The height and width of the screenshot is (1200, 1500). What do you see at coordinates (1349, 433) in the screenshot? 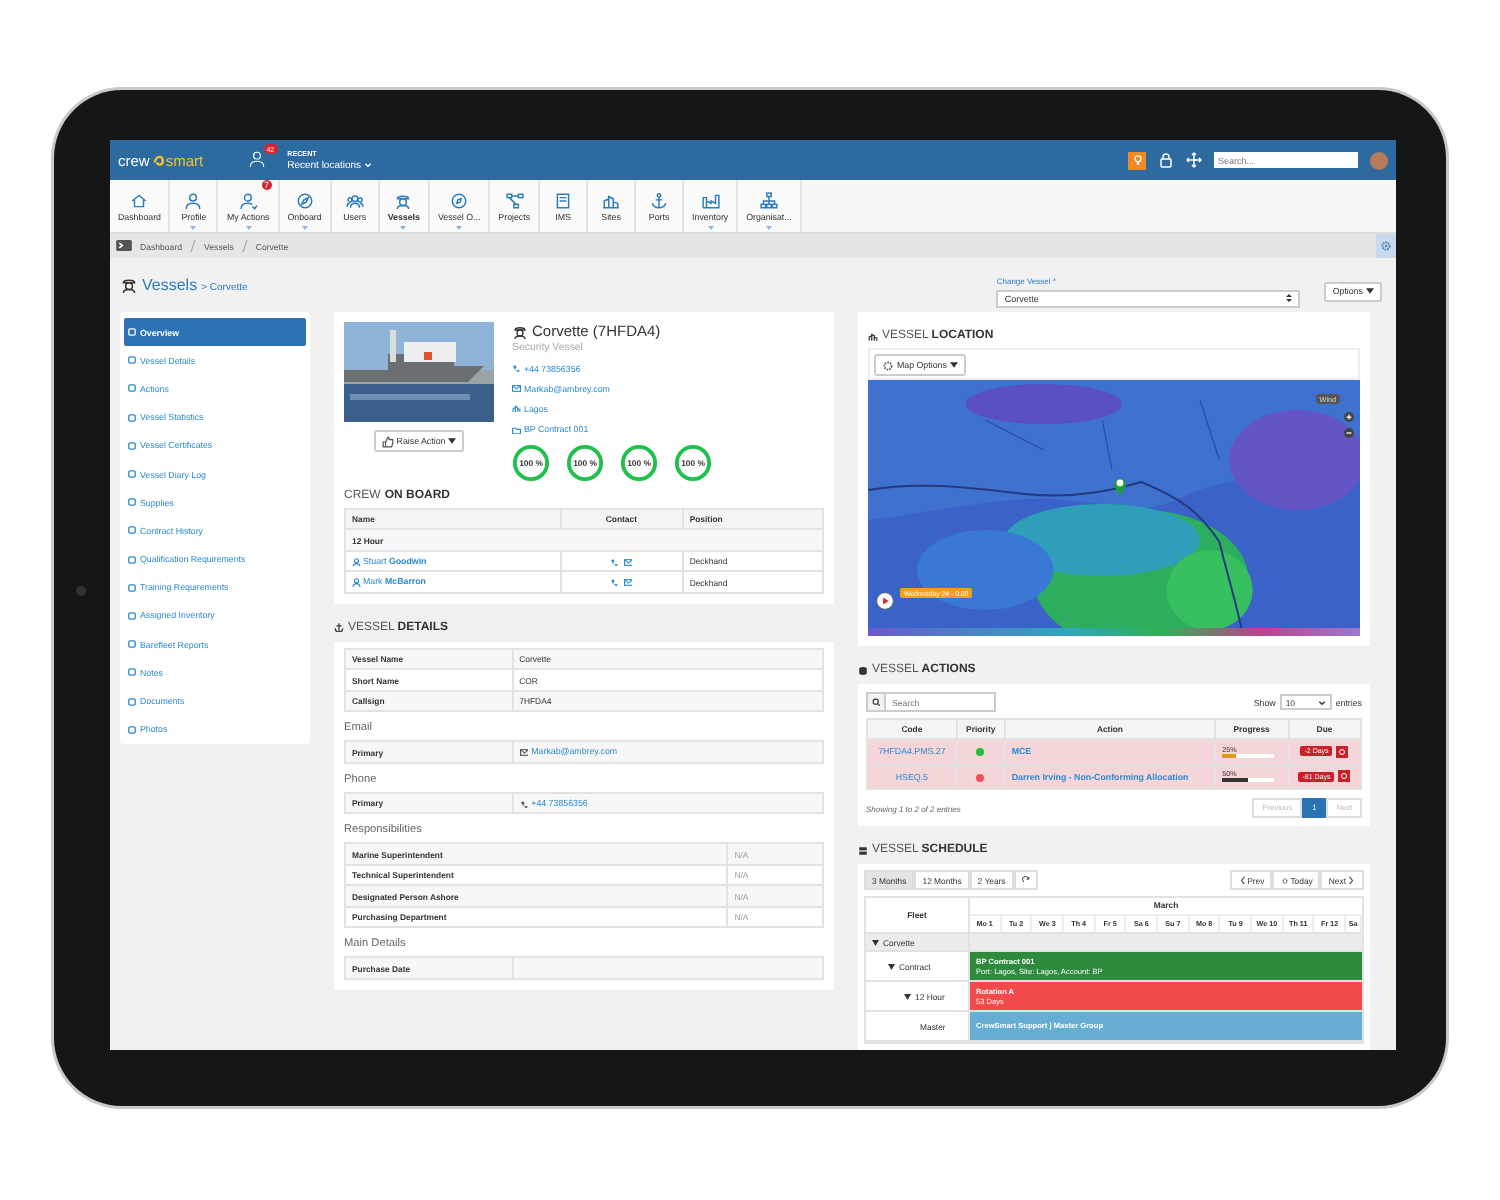
I see `zoom-out-icon` at bounding box center [1349, 433].